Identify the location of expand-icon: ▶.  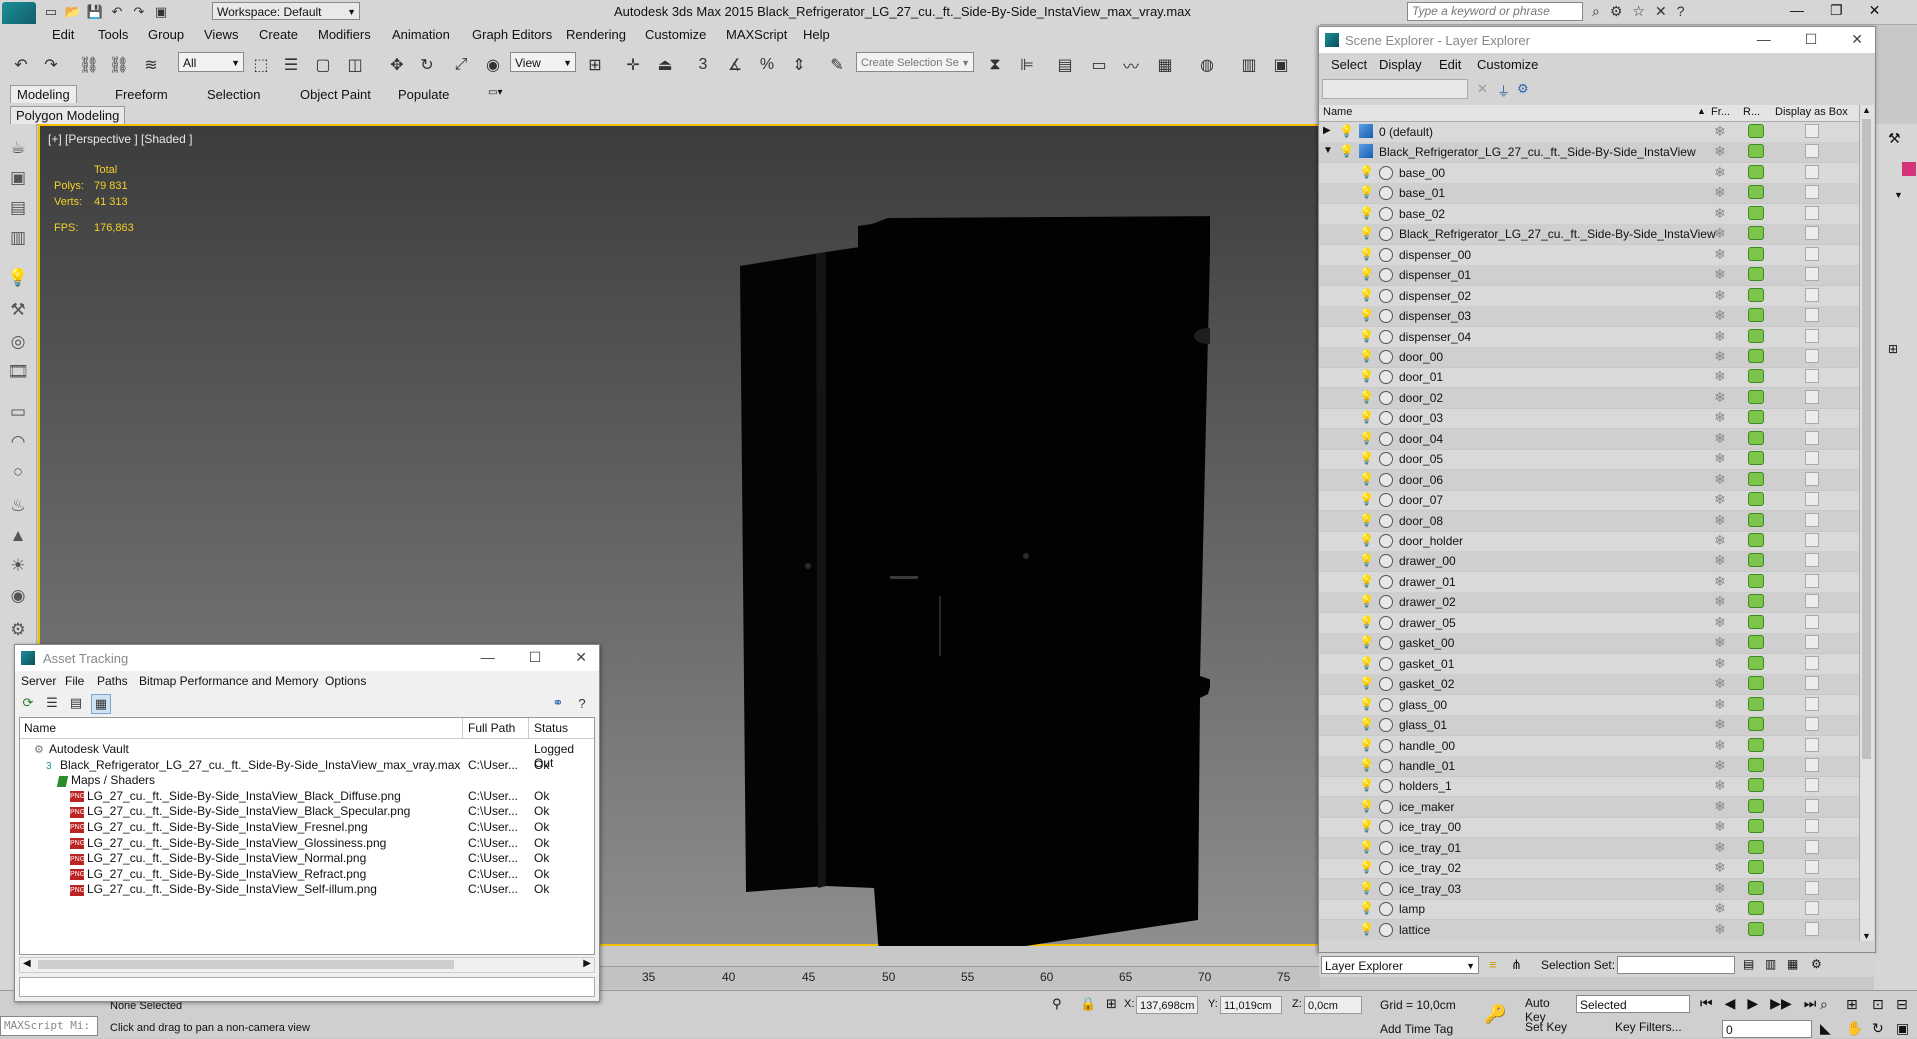
(1327, 130).